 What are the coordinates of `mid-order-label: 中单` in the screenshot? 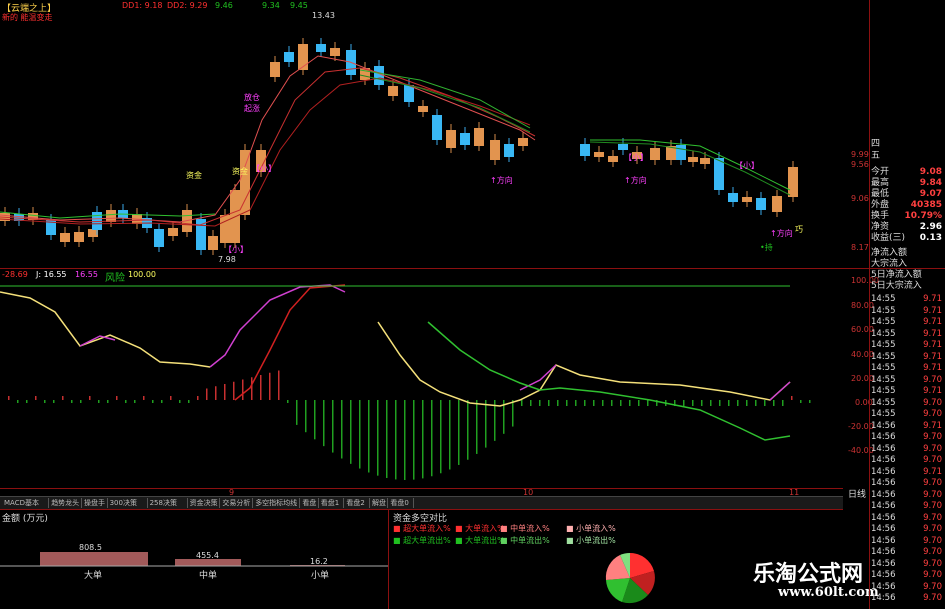 It's located at (208, 576).